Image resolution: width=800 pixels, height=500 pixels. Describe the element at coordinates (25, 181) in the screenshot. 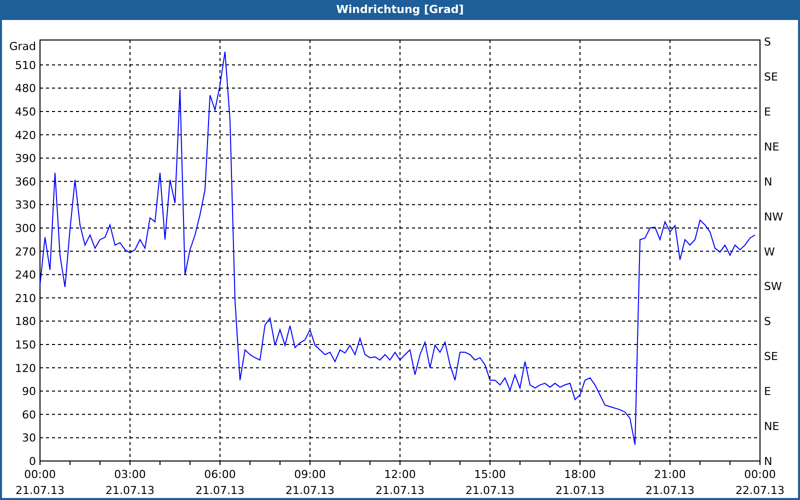

I see `y-axis-label: 360` at that location.